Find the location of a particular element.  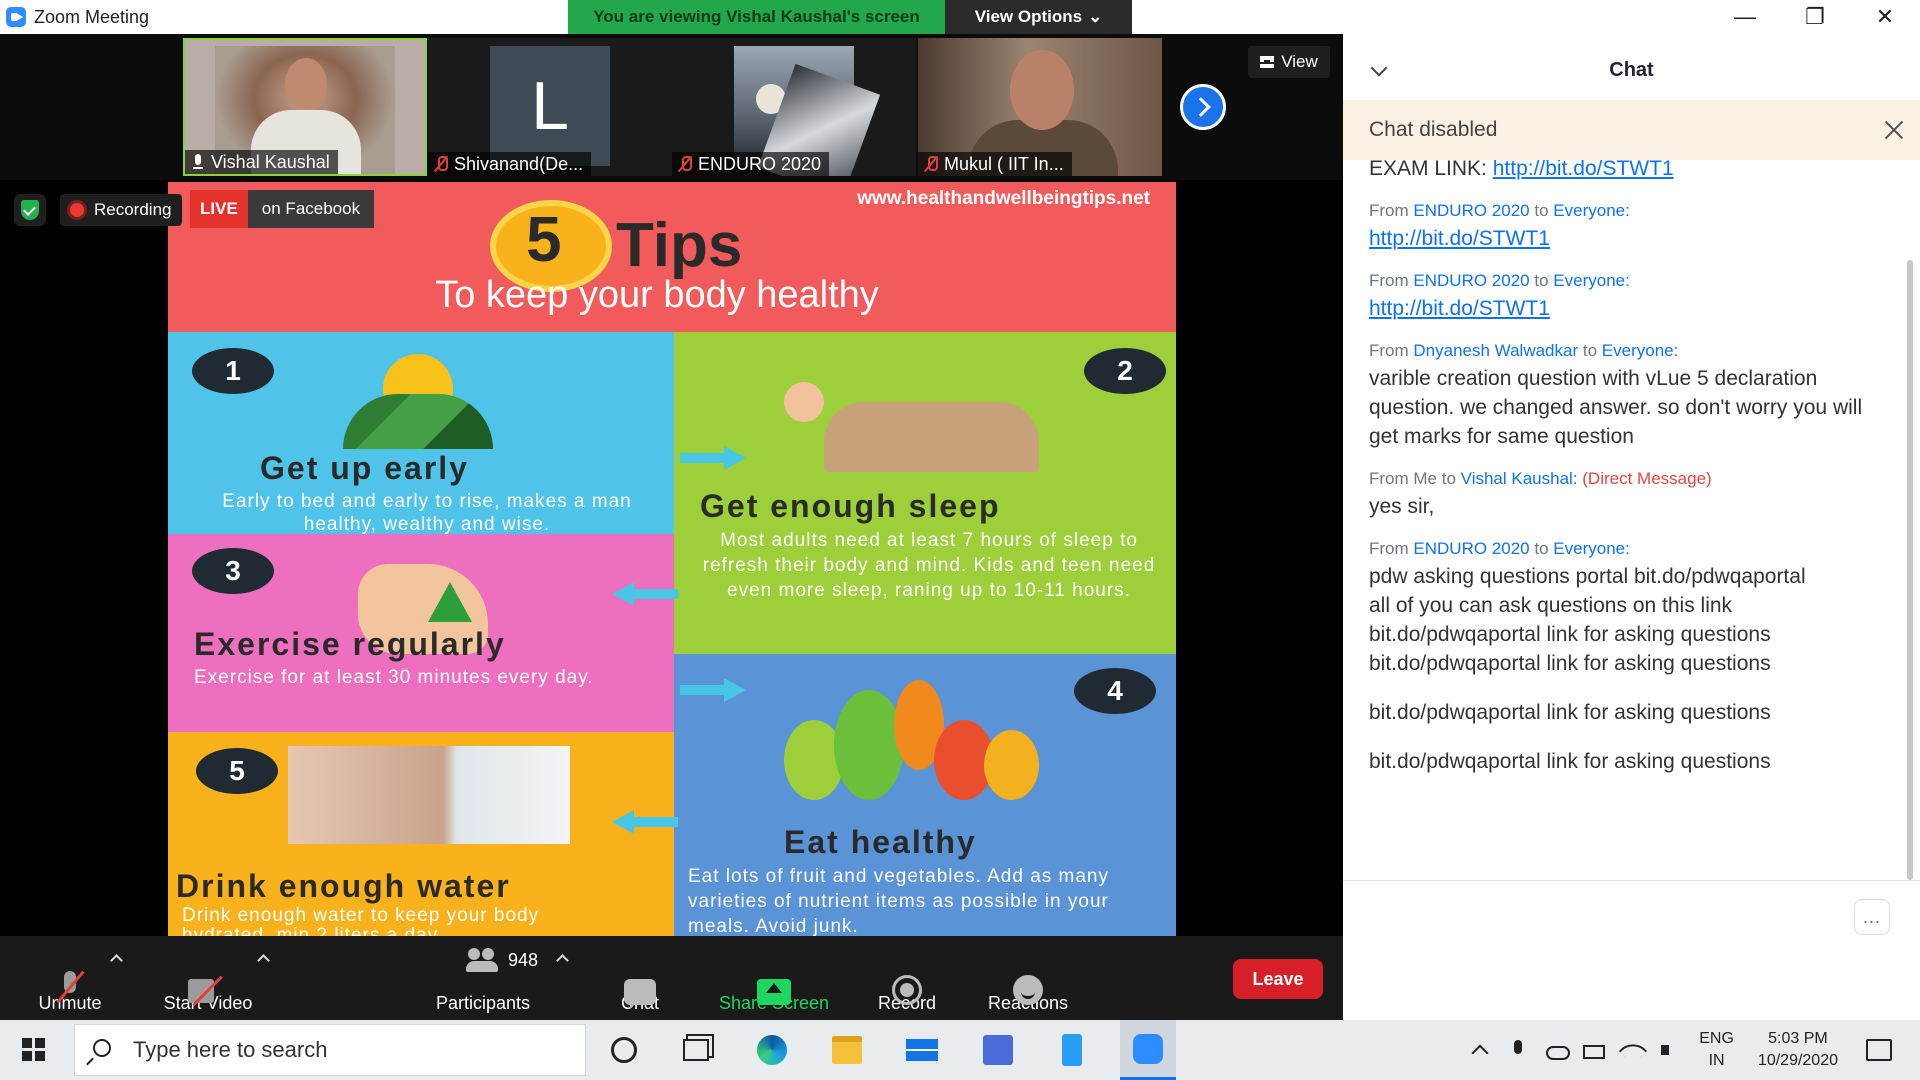

chat-direct-message-tag: (Direct Message) is located at coordinates (1647, 478).